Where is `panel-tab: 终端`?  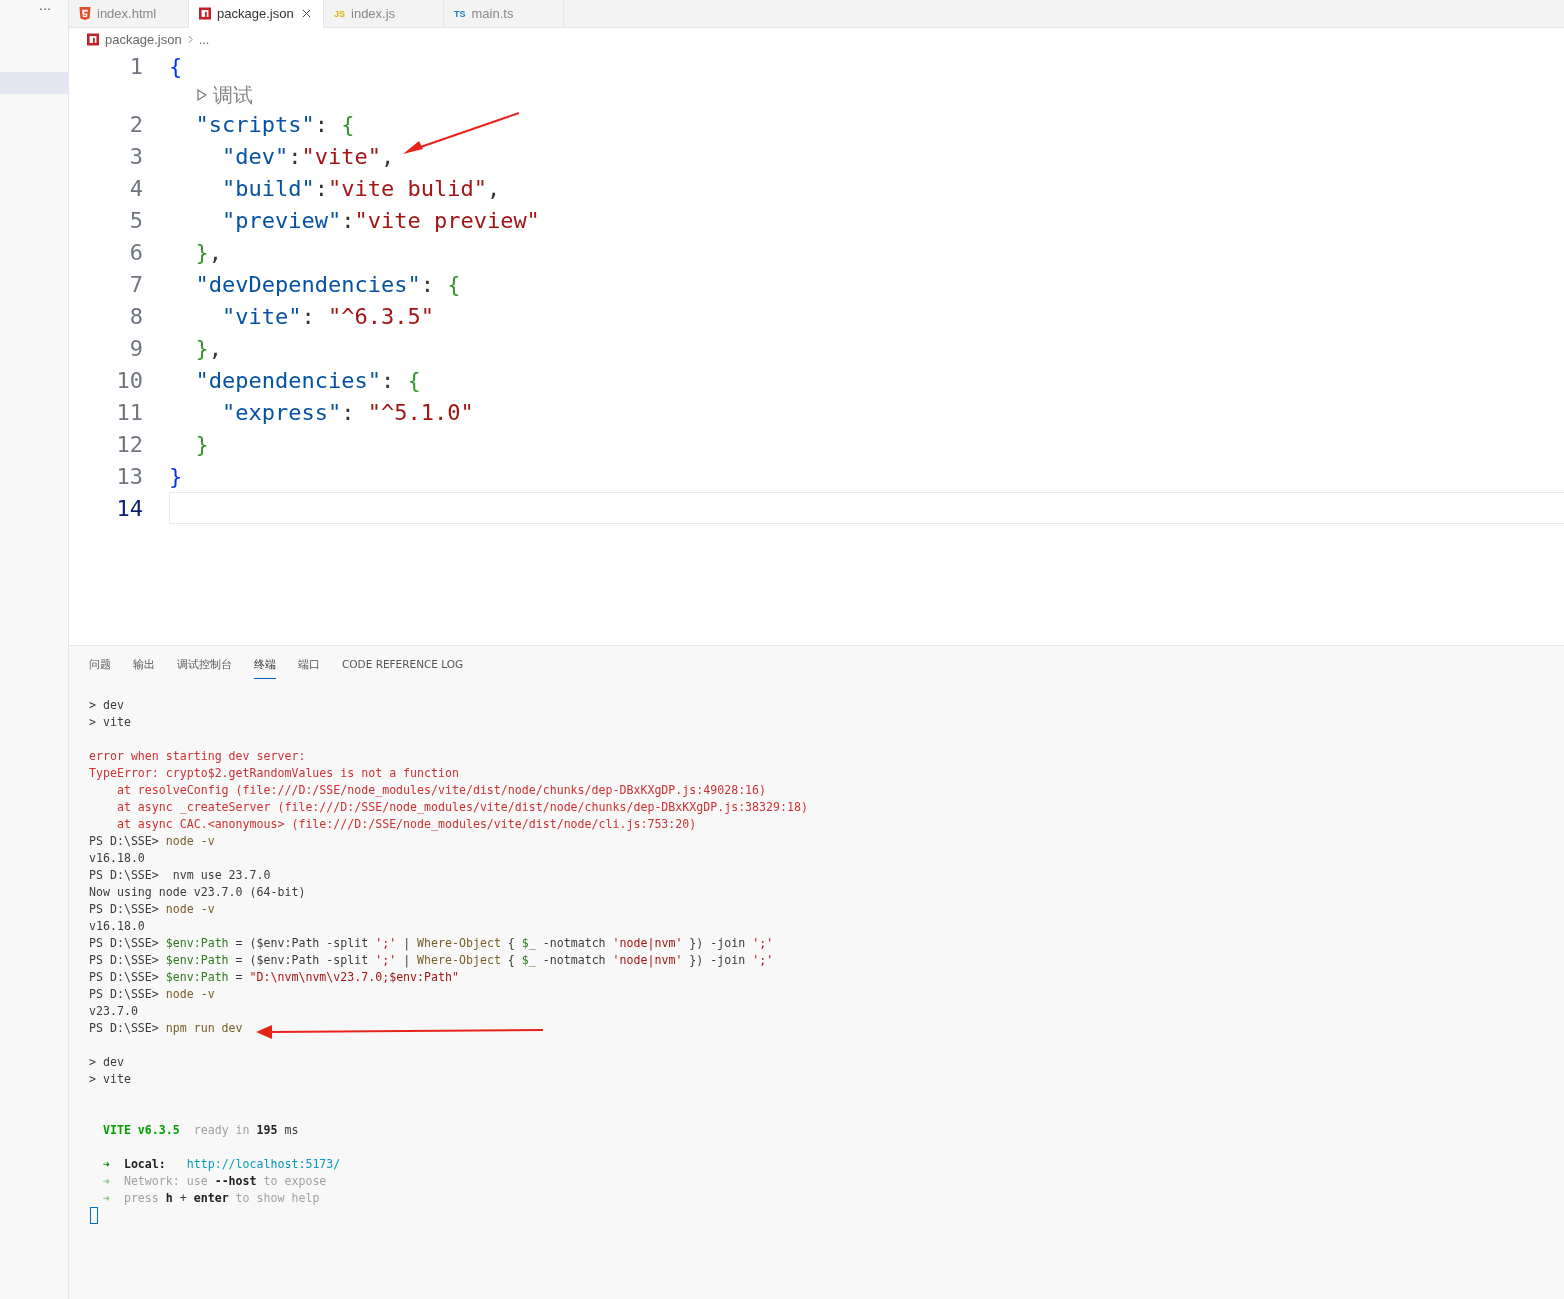
panel-tab: 终端 is located at coordinates (265, 667).